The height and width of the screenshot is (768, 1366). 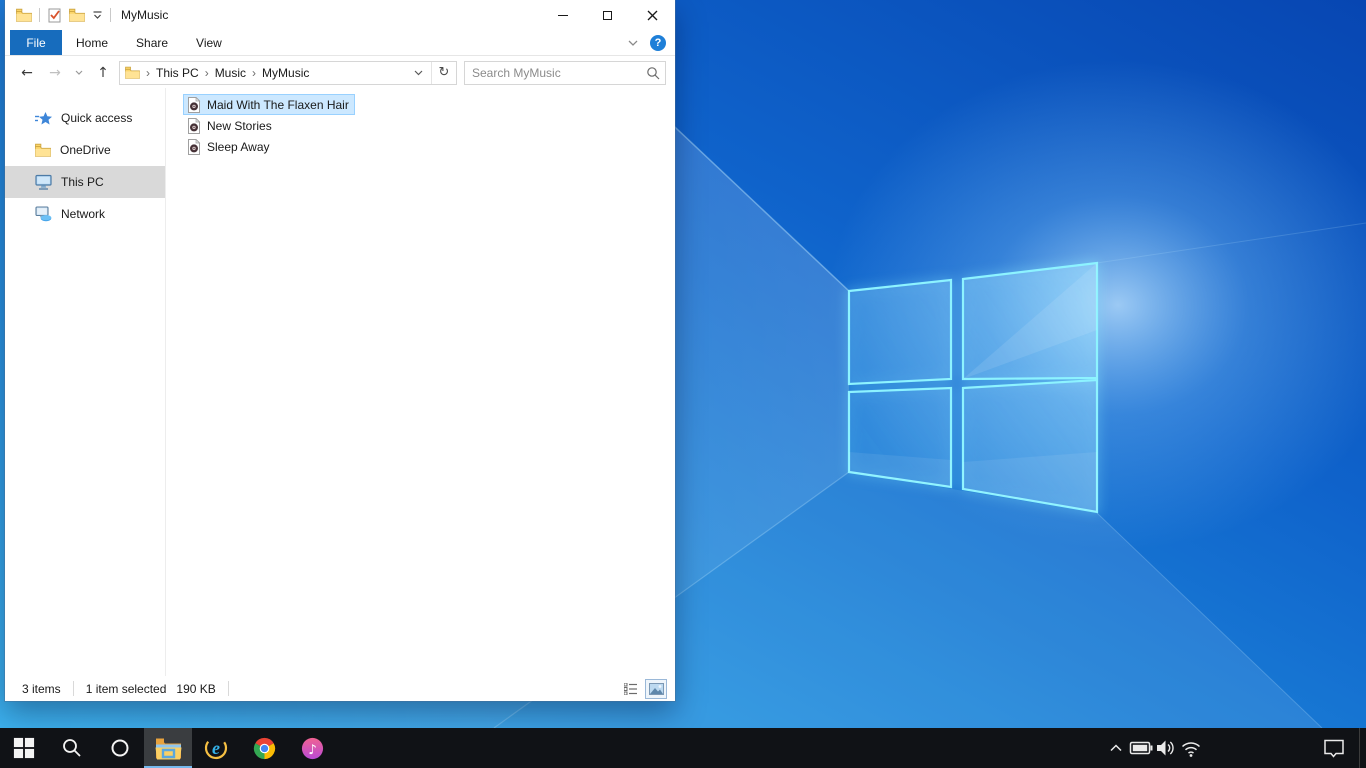 I want to click on quick-access-star-icon, so click(x=43, y=117).